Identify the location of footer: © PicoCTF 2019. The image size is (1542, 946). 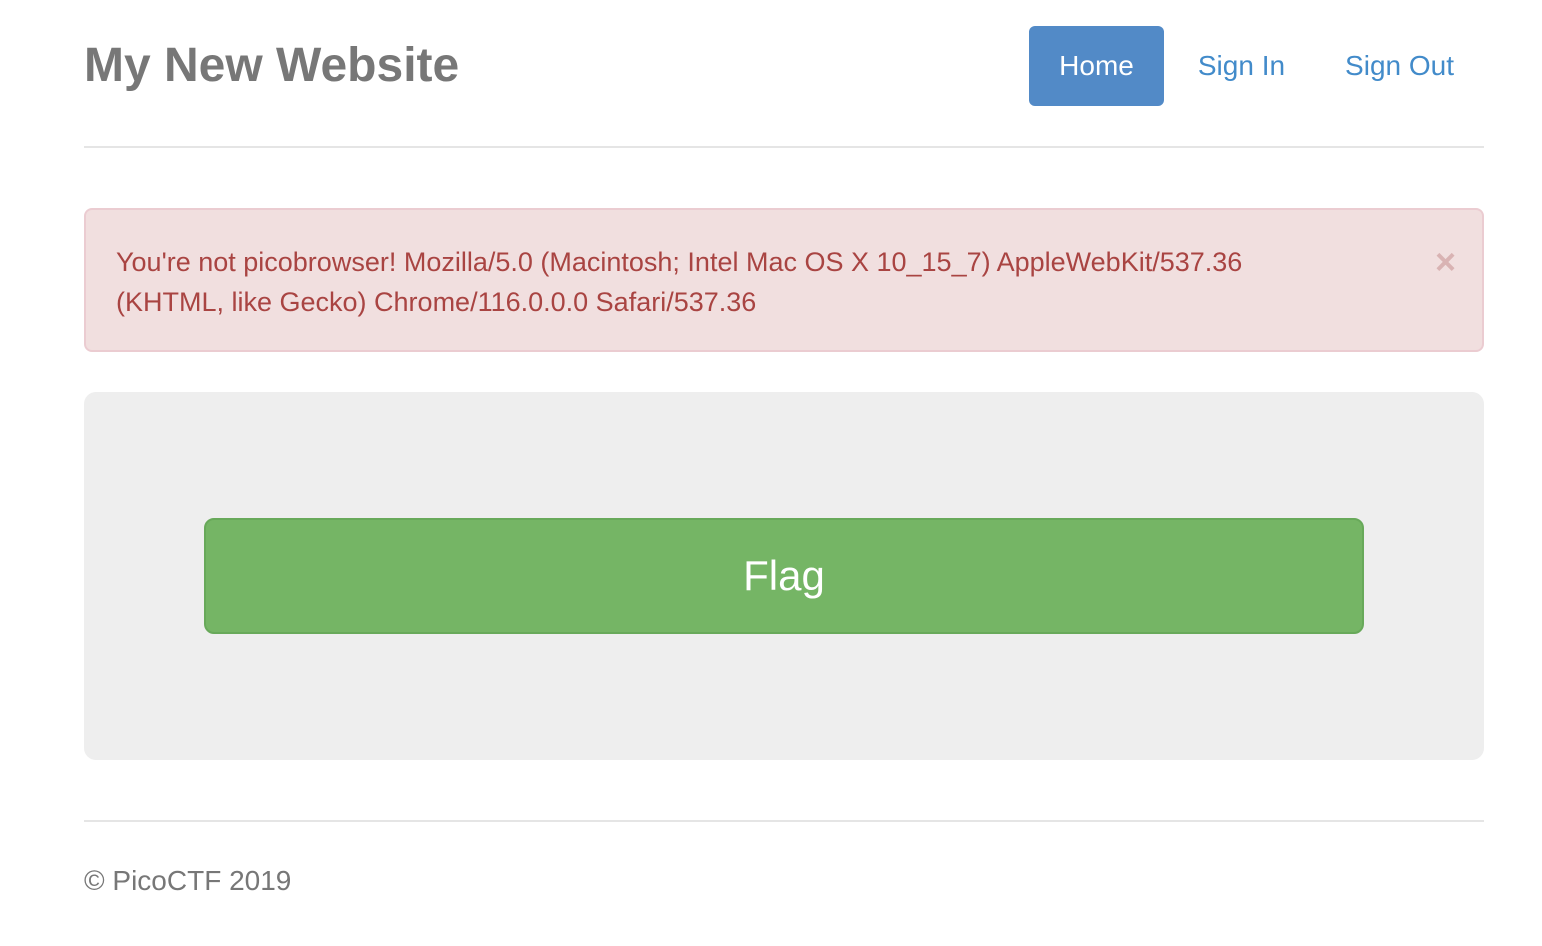
(784, 858).